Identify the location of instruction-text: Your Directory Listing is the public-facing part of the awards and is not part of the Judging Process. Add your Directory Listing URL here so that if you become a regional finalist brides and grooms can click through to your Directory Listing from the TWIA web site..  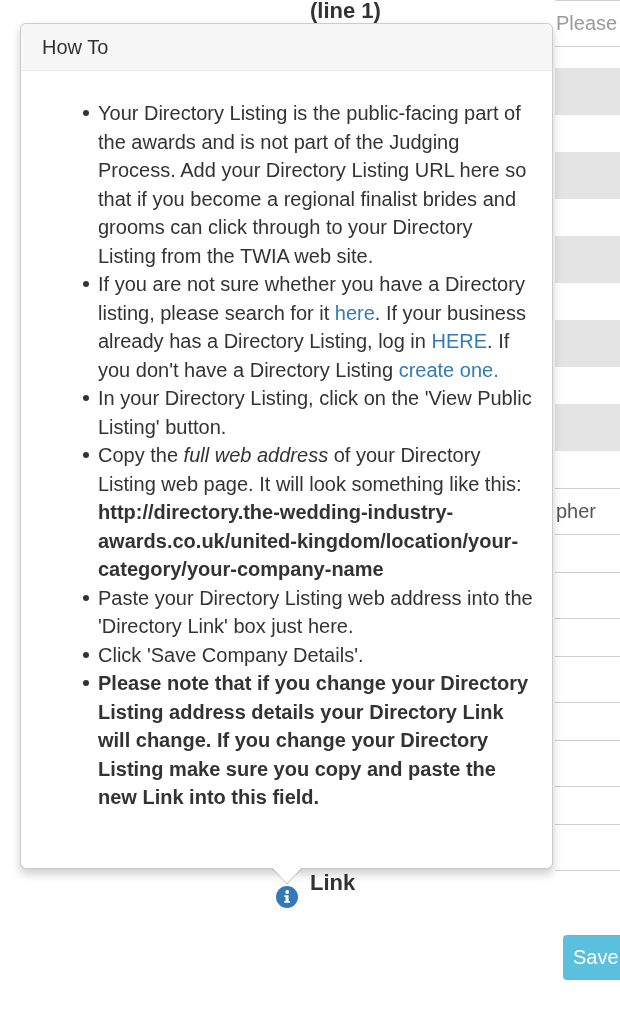
(313, 185).